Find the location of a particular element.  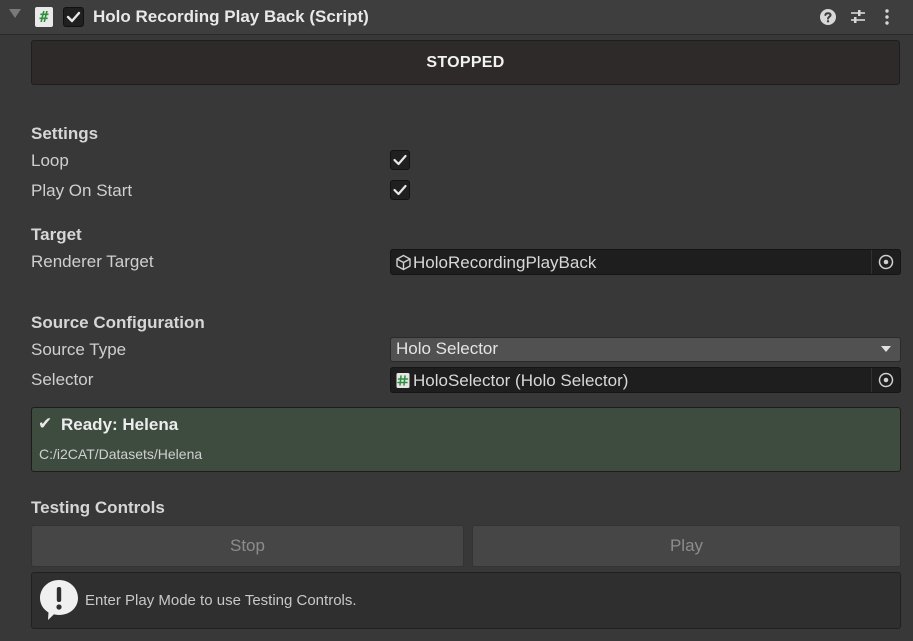

loop-label: Loop is located at coordinates (50, 160).